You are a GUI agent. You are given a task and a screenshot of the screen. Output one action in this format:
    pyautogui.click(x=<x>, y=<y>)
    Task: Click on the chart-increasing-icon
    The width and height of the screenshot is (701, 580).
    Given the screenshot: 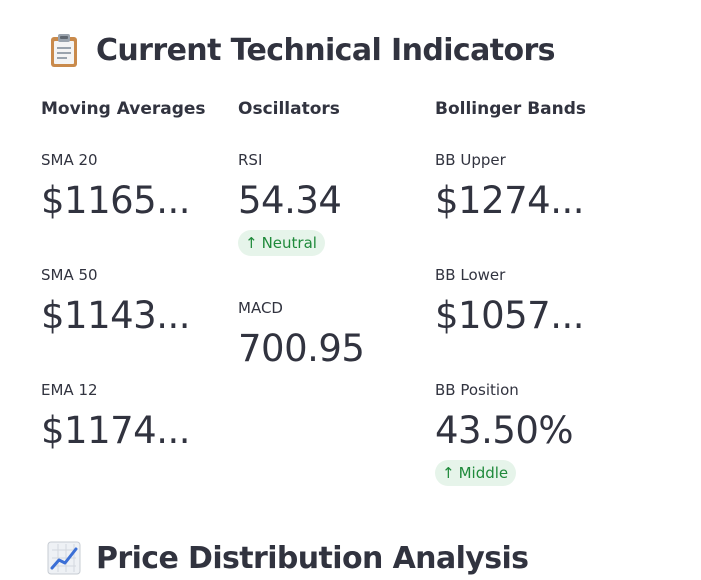 What is the action you would take?
    pyautogui.click(x=64, y=558)
    